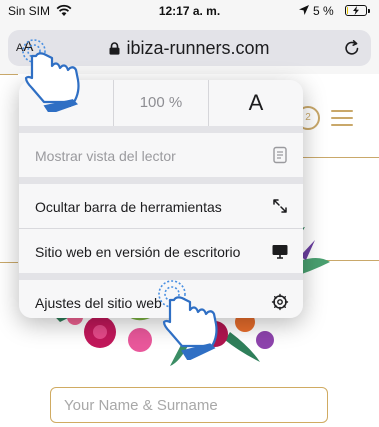 The width and height of the screenshot is (379, 427). Describe the element at coordinates (323, 11) in the screenshot. I see `battery-percent: 5 %` at that location.